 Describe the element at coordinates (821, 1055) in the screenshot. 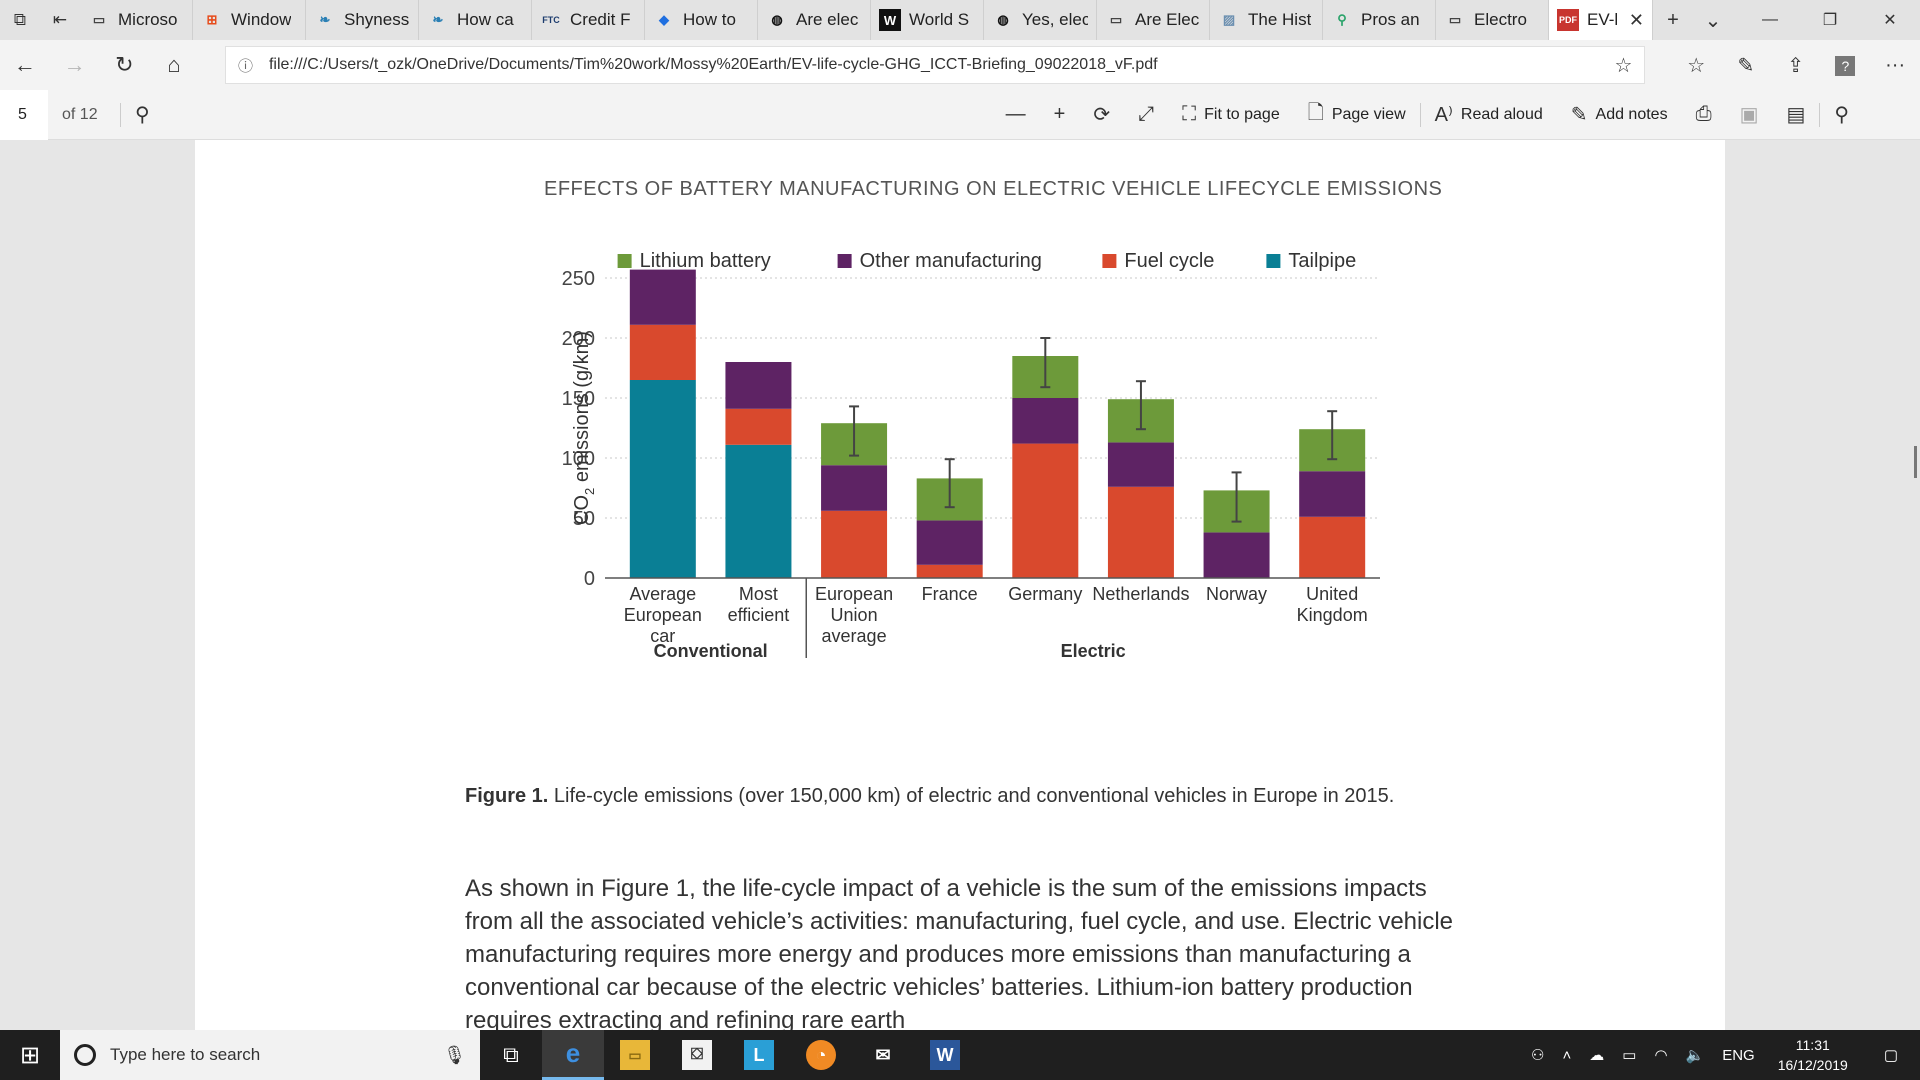

I see `app-orange-icon: ◔` at that location.